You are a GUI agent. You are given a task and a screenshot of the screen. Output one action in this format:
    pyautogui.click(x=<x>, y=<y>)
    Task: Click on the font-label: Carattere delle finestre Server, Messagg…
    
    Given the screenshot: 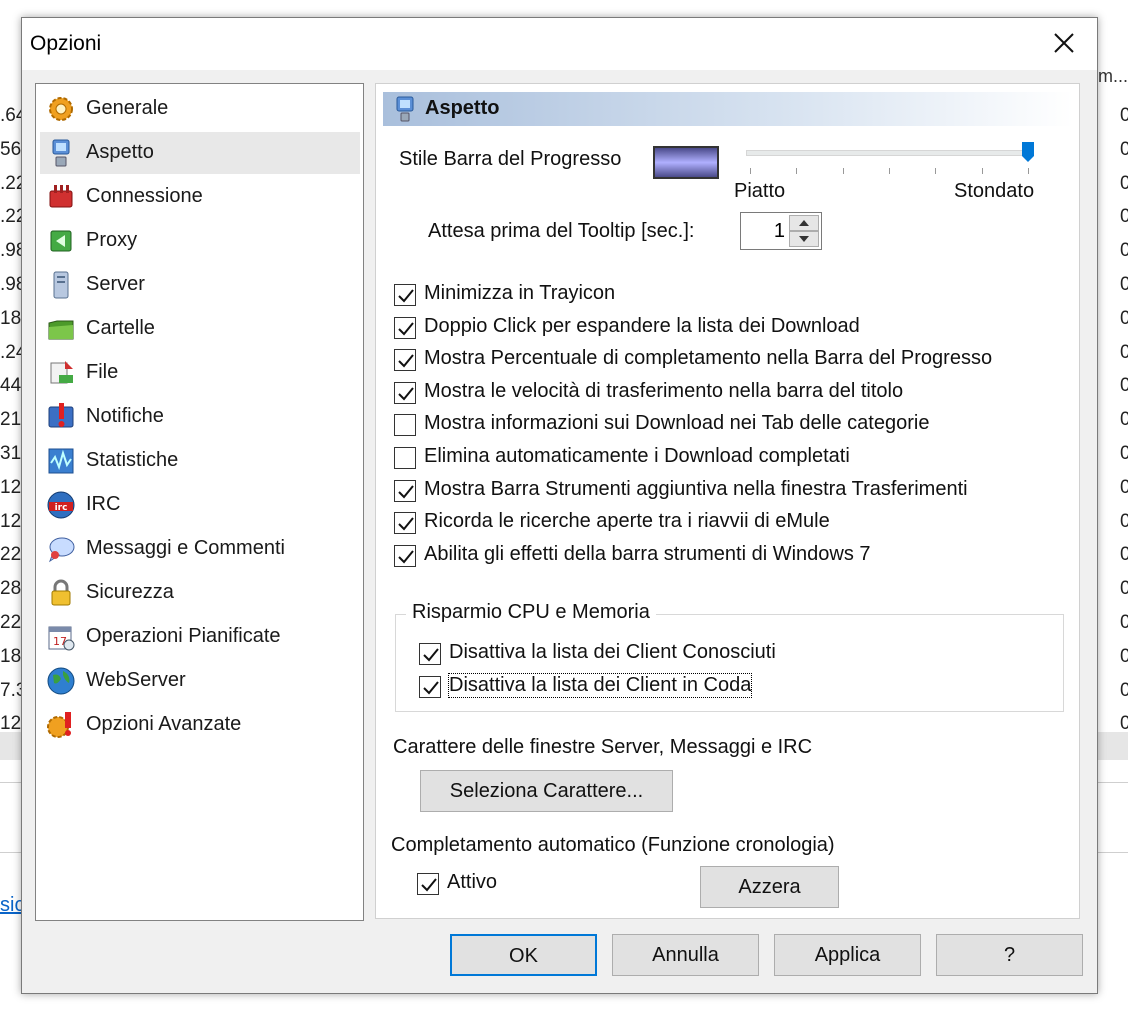 What is the action you would take?
    pyautogui.click(x=603, y=747)
    